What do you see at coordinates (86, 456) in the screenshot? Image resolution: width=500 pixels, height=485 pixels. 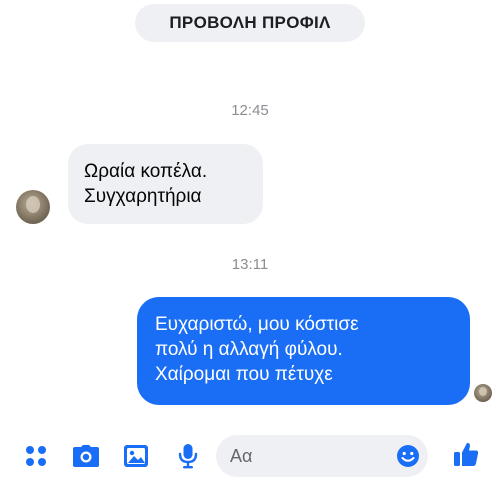 I see `camera-icon` at bounding box center [86, 456].